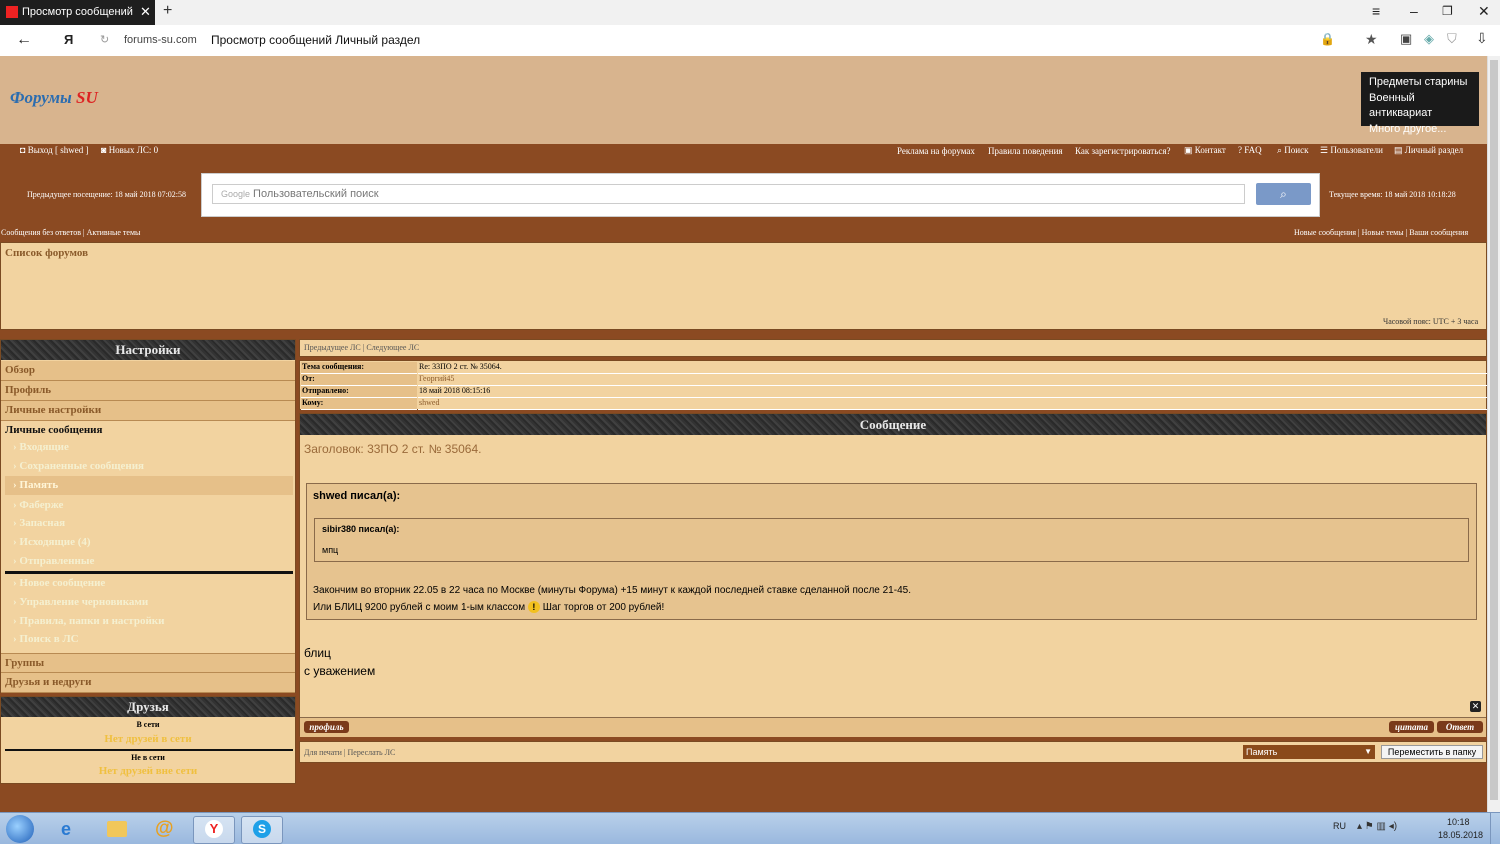  What do you see at coordinates (149, 602) in the screenshot?
I see `action-drafts: › Управление черновиками` at bounding box center [149, 602].